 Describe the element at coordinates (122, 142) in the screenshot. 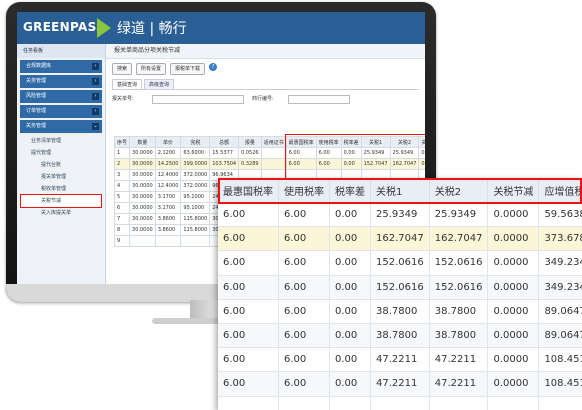

I see `column-header: 序号` at that location.